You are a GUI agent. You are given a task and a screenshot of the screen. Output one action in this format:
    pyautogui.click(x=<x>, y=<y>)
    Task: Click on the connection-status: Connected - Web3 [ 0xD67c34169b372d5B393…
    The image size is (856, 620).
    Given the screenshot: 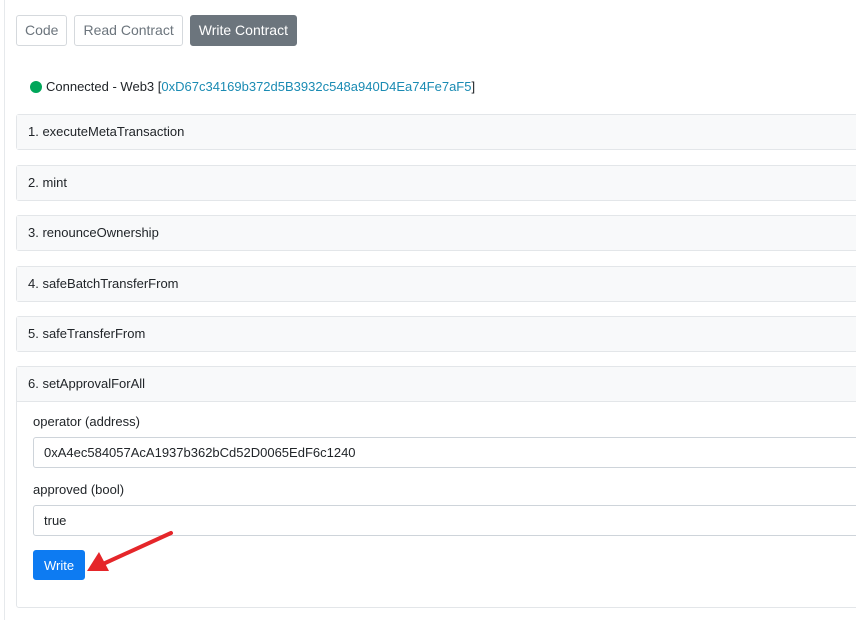 What is the action you would take?
    pyautogui.click(x=252, y=86)
    